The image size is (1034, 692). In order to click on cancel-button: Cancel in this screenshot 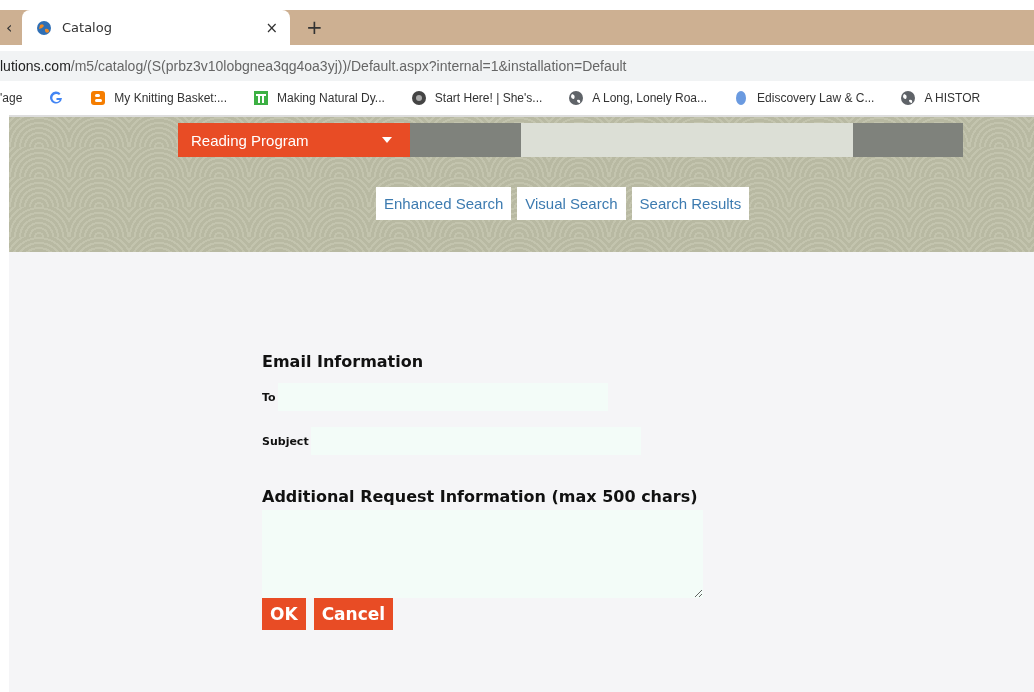, I will do `click(353, 614)`.